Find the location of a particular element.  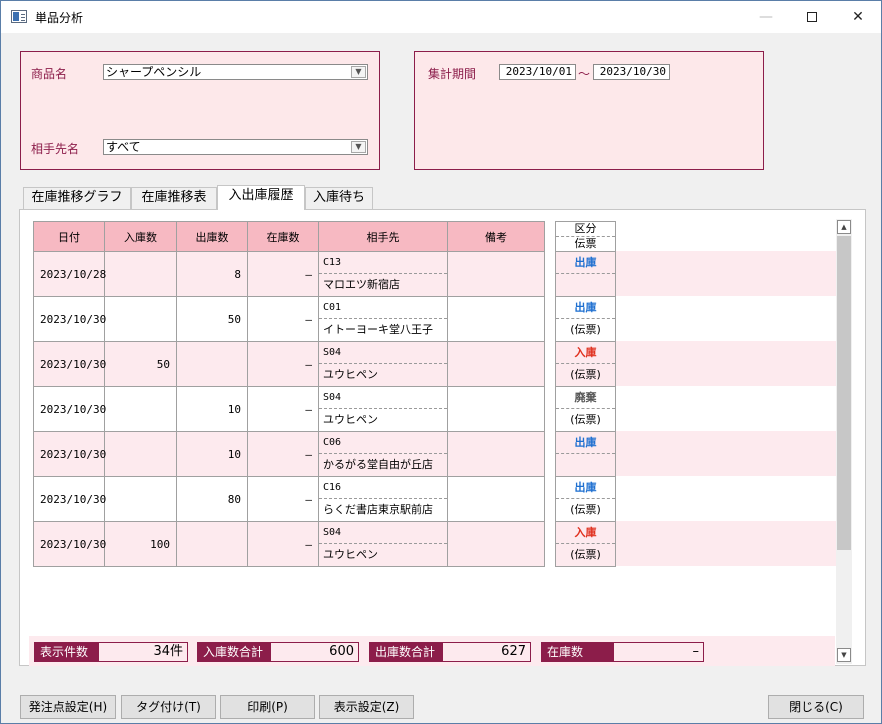

stock-value: – is located at coordinates (659, 652).